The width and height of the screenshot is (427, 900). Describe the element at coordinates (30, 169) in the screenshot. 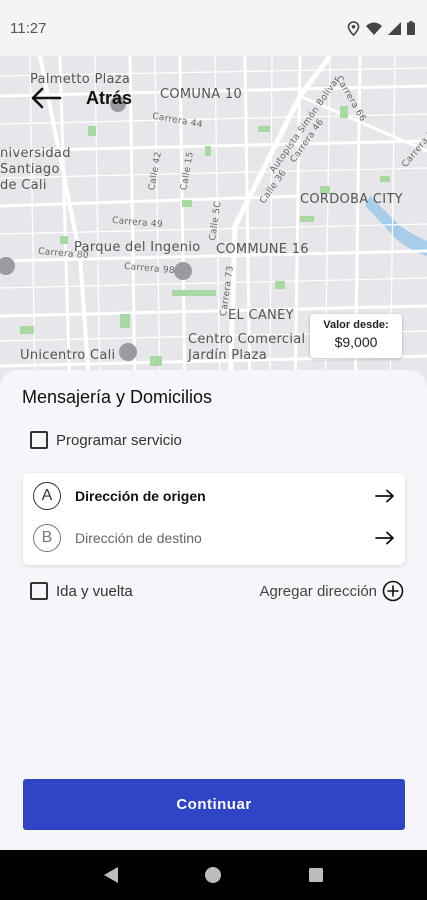

I see `map-label: Santiago` at that location.